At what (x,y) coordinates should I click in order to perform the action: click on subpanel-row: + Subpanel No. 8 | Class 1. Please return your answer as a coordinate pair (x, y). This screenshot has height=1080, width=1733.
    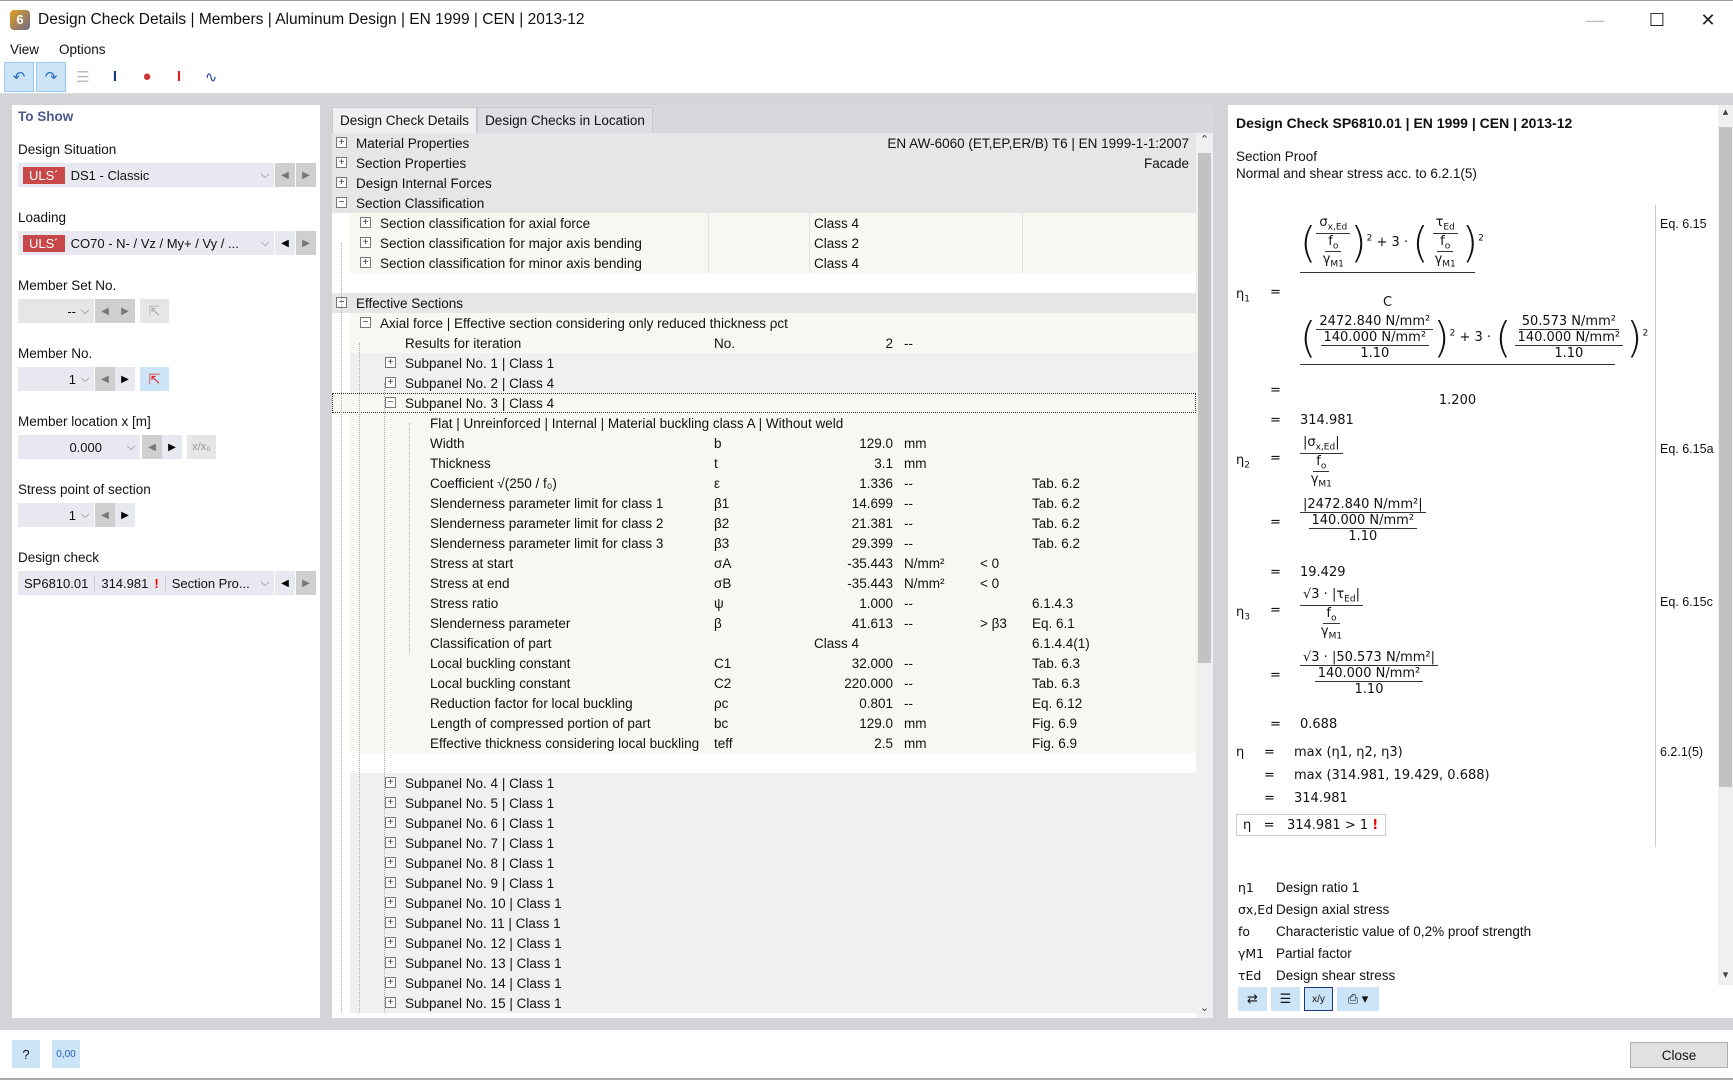
    Looking at the image, I should click on (773, 863).